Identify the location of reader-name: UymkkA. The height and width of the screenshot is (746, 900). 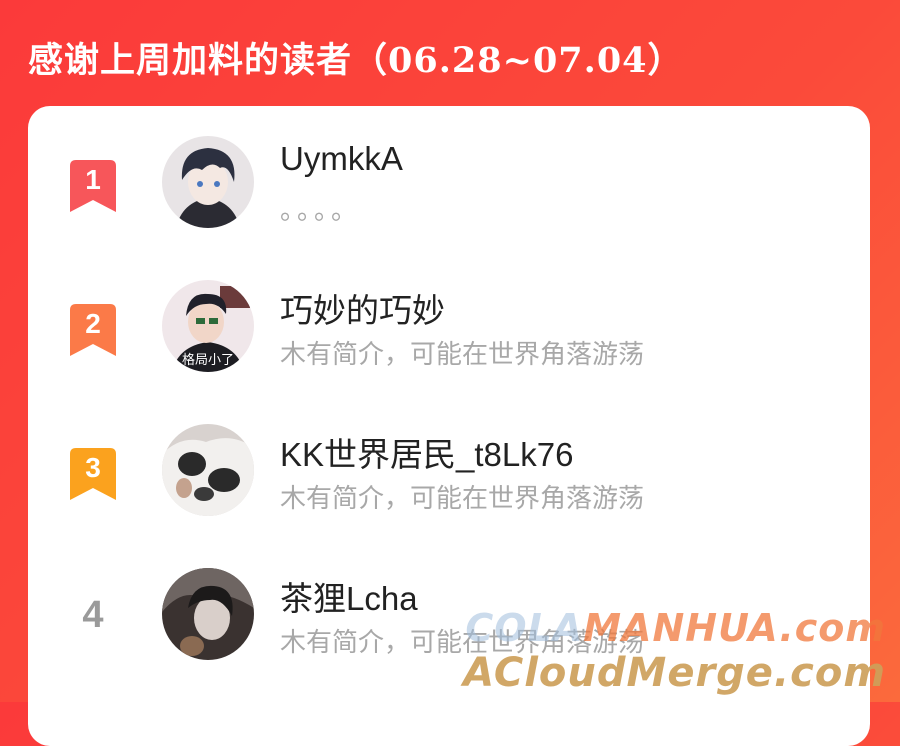
(341, 159).